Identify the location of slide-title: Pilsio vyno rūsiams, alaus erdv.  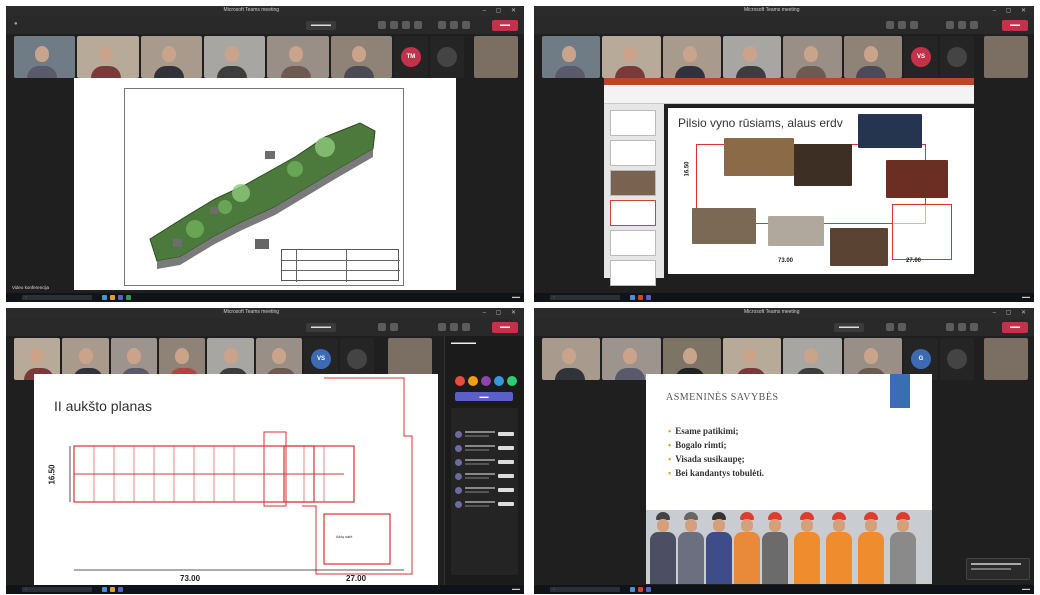
(760, 123).